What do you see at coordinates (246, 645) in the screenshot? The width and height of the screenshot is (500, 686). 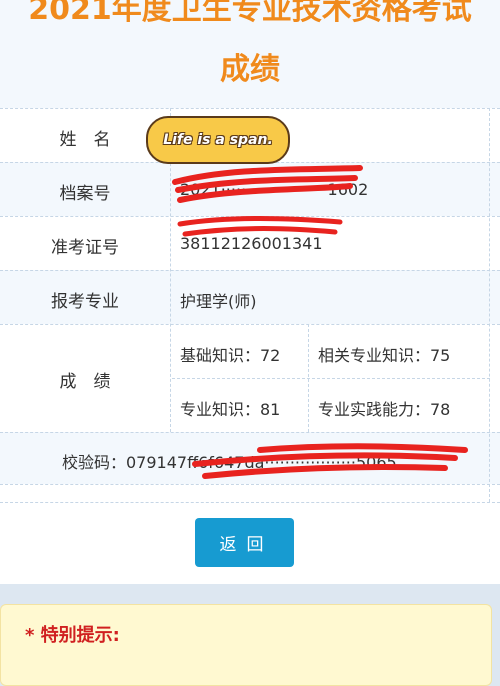 I see `special-notice: * 特别提示:` at bounding box center [246, 645].